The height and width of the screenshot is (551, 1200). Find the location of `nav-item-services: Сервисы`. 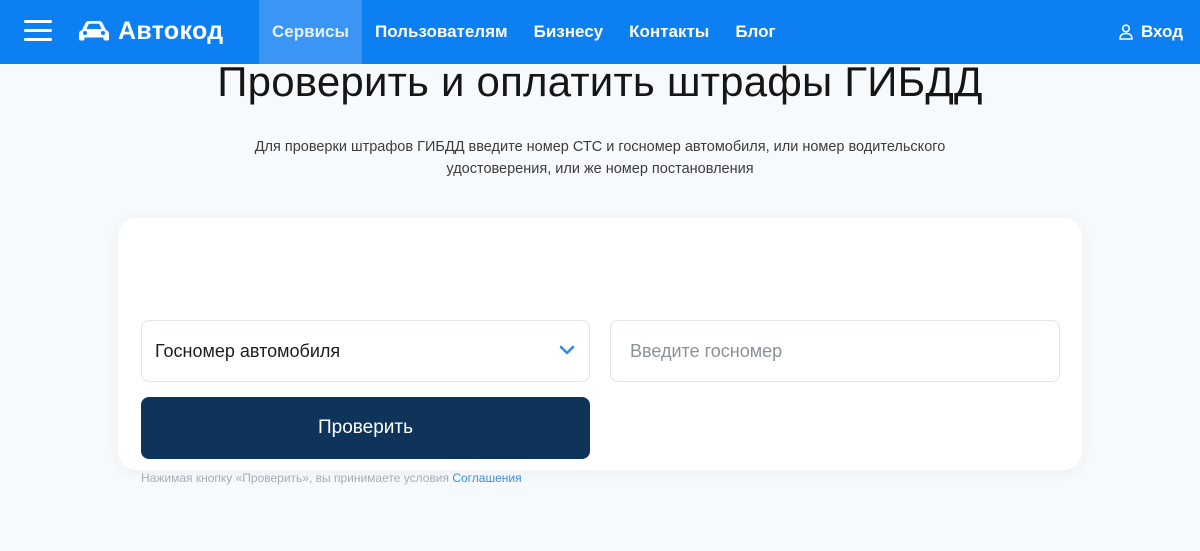

nav-item-services: Сервисы is located at coordinates (310, 32).